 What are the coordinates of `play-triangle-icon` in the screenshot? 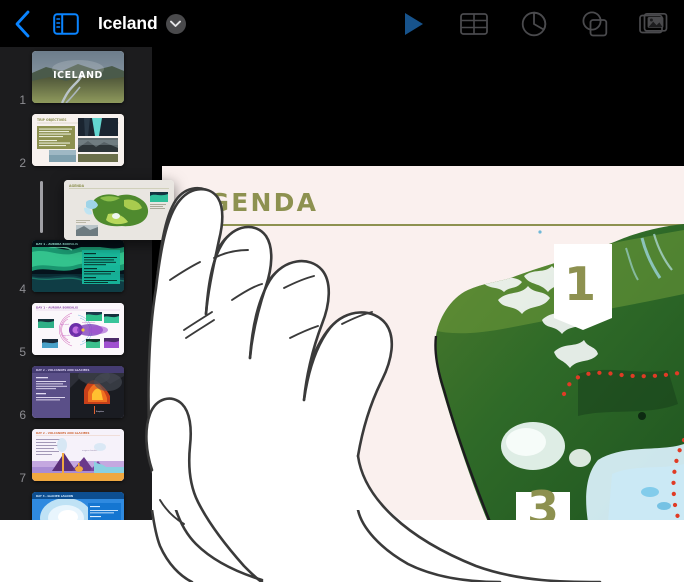 It's located at (414, 23).